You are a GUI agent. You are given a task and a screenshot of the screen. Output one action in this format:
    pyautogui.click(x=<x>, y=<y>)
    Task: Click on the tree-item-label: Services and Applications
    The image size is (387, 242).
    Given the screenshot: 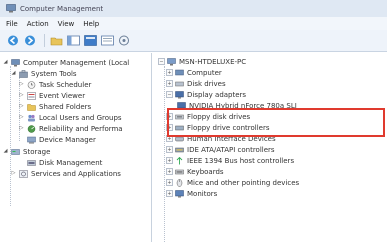 What is the action you would take?
    pyautogui.click(x=76, y=173)
    